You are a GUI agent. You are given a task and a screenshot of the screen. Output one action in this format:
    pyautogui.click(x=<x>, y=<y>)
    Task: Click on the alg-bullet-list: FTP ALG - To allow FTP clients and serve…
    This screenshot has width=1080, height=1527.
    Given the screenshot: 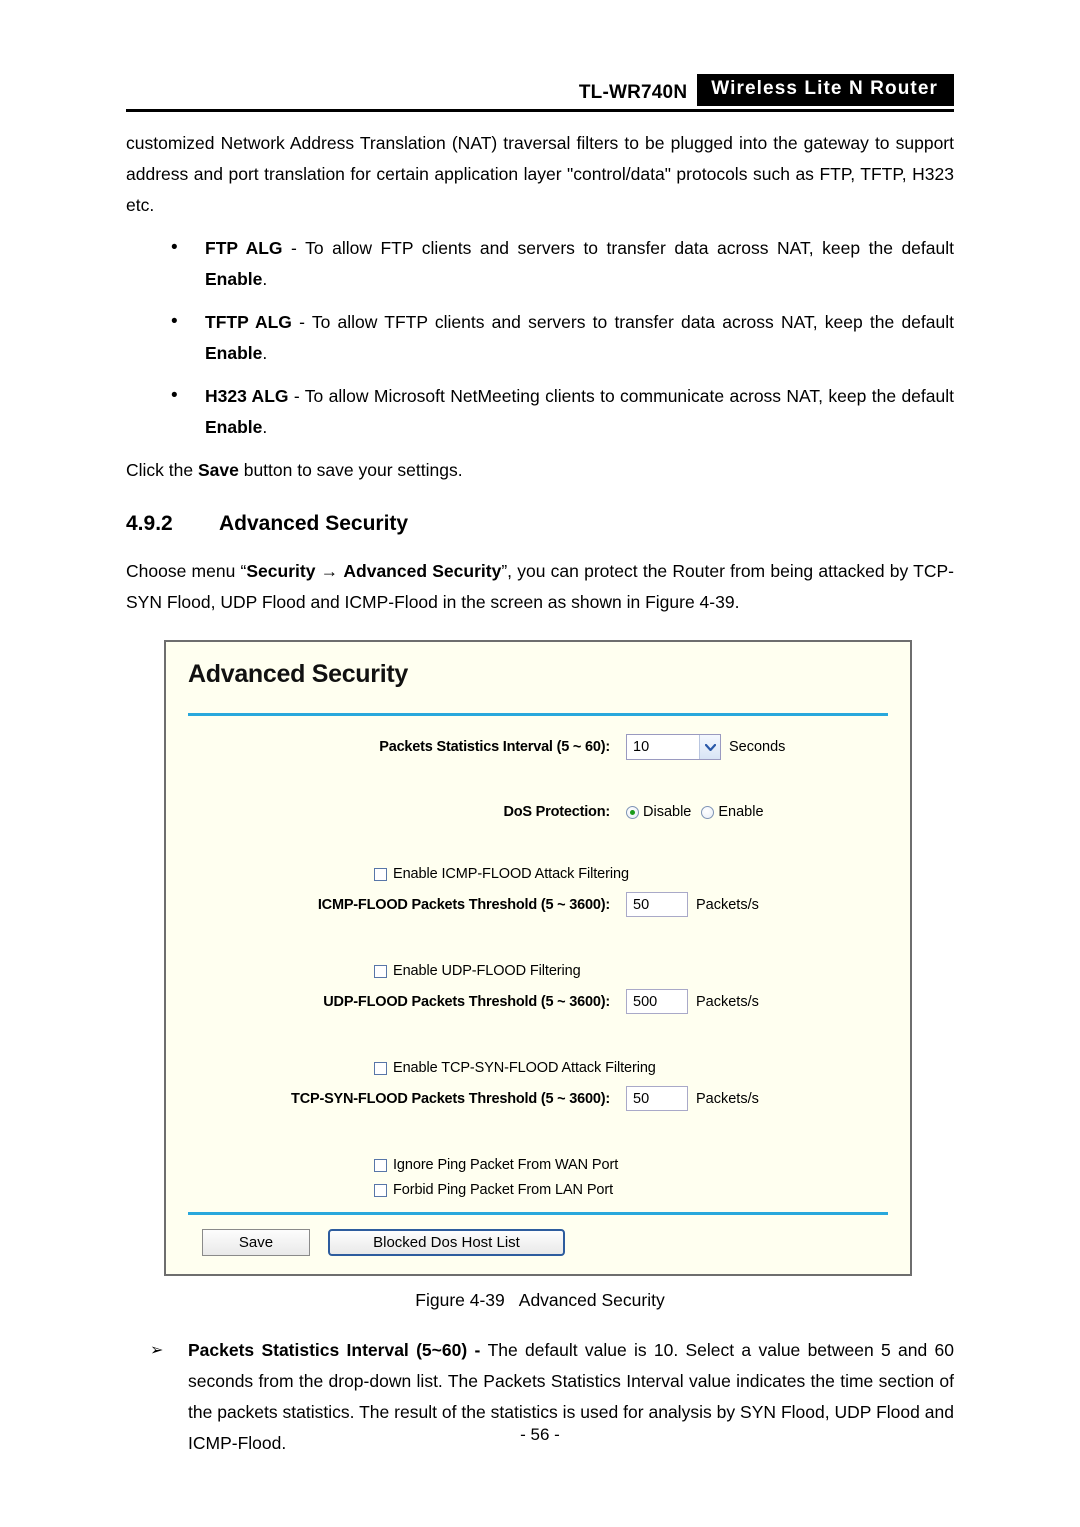 What is the action you would take?
    pyautogui.click(x=540, y=337)
    